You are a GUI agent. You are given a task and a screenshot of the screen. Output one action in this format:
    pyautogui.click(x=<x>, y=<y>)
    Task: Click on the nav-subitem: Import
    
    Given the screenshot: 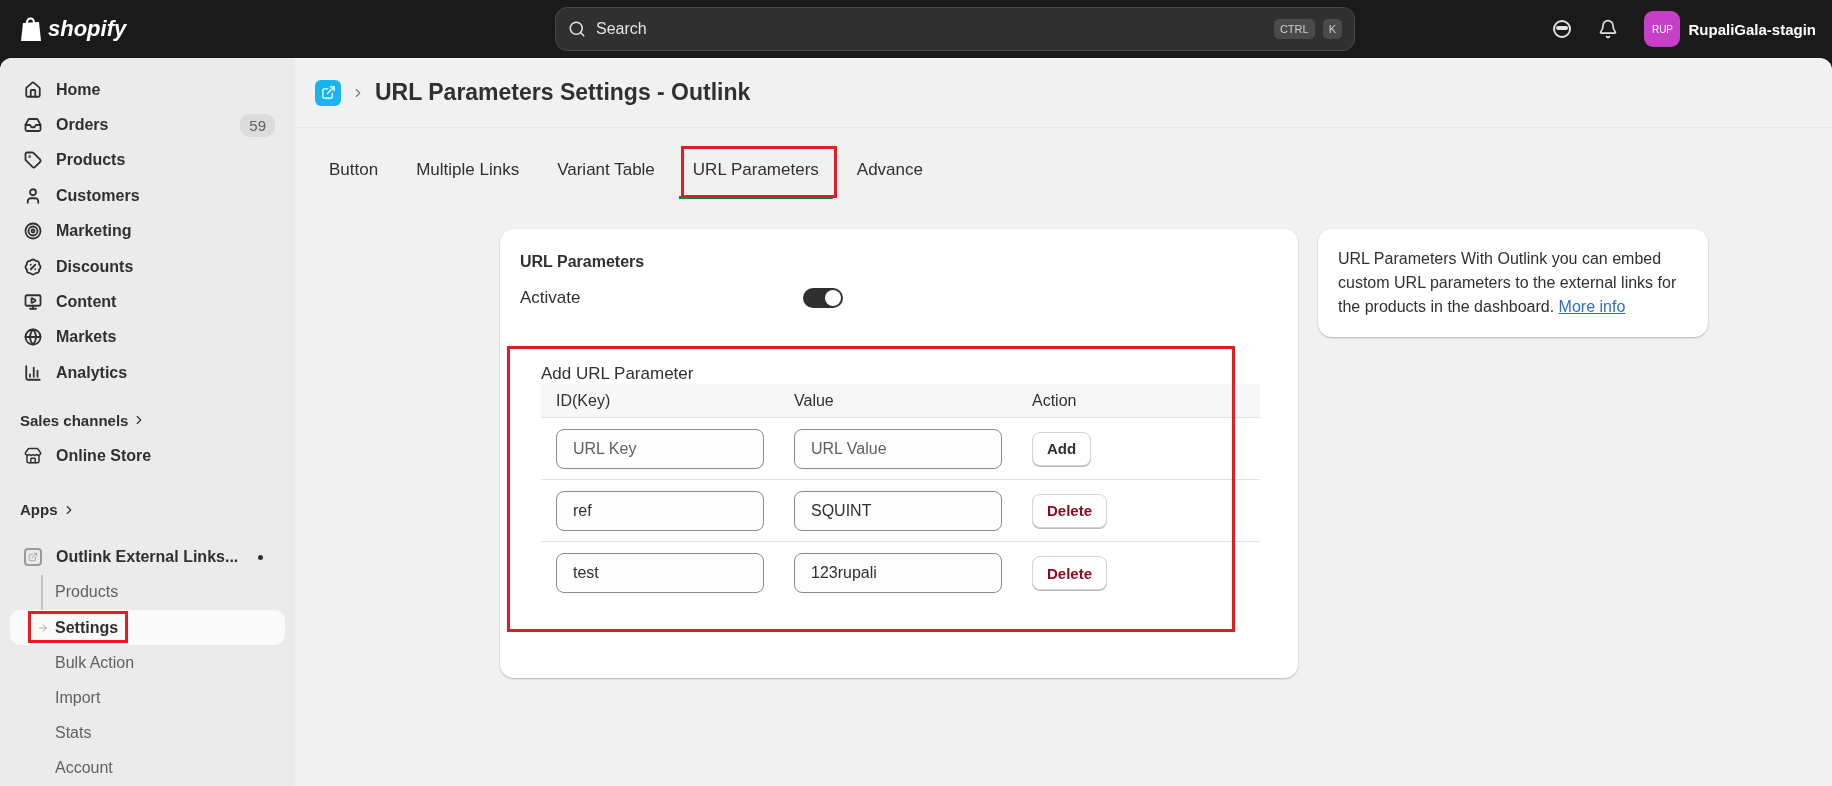 What is the action you would take?
    pyautogui.click(x=147, y=698)
    